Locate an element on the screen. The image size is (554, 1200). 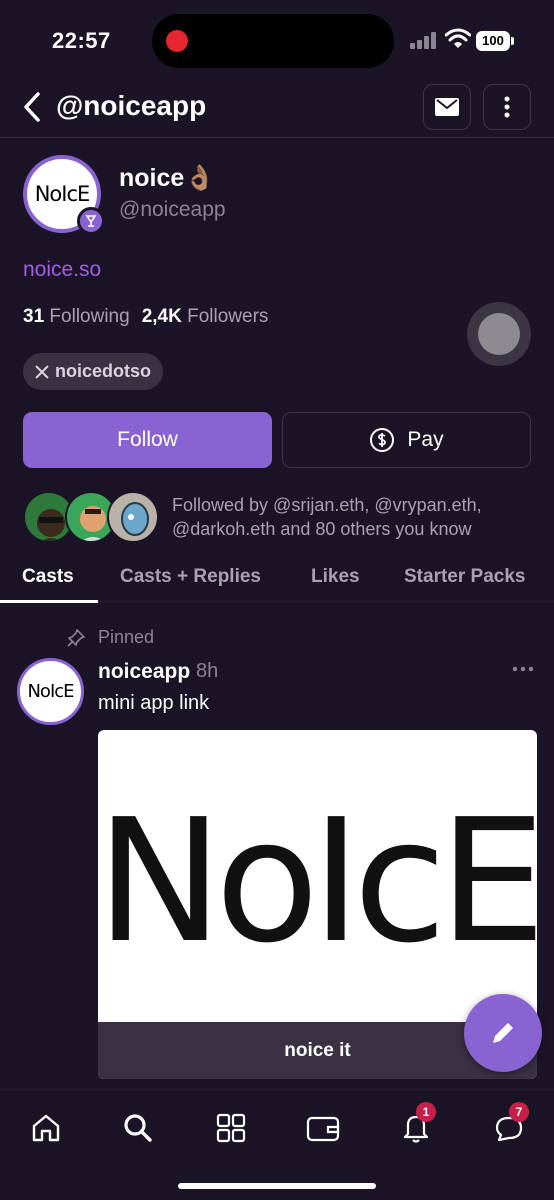
following-link: 31 Following is located at coordinates (76, 316).